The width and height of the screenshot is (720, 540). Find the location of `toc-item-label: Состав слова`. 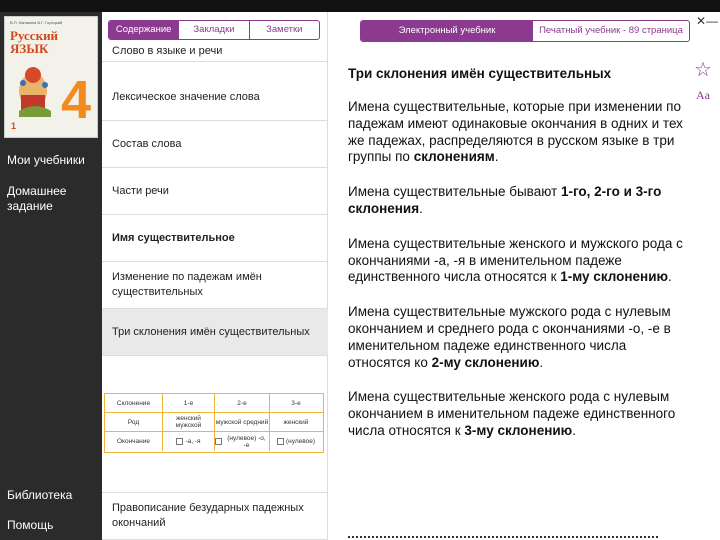

toc-item-label: Состав слова is located at coordinates (147, 143).